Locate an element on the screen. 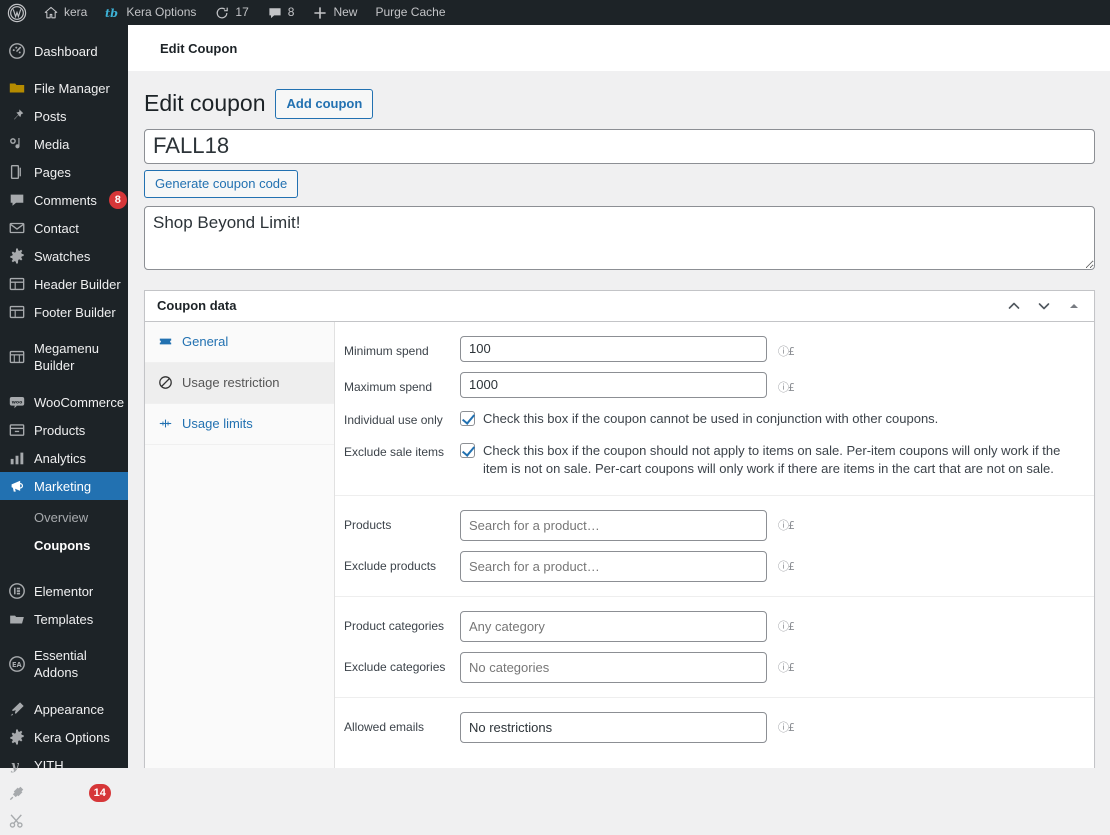  topbar-title: Edit Coupon is located at coordinates (199, 48).